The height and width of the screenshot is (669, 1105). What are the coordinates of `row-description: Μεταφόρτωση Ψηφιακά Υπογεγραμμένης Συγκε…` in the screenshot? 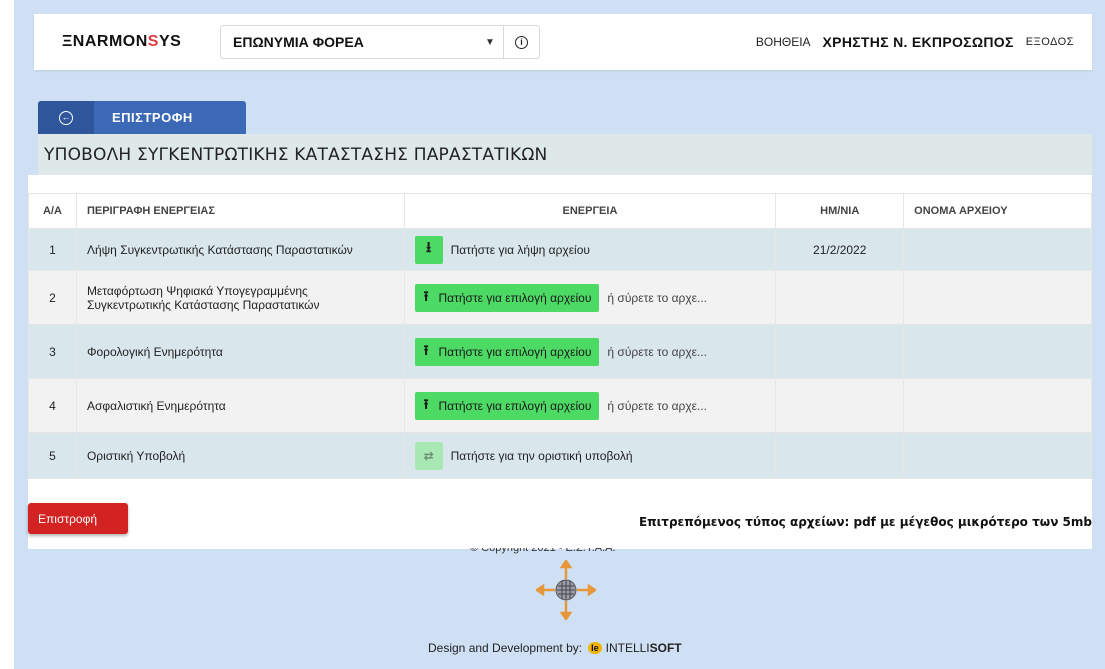 It's located at (240, 297).